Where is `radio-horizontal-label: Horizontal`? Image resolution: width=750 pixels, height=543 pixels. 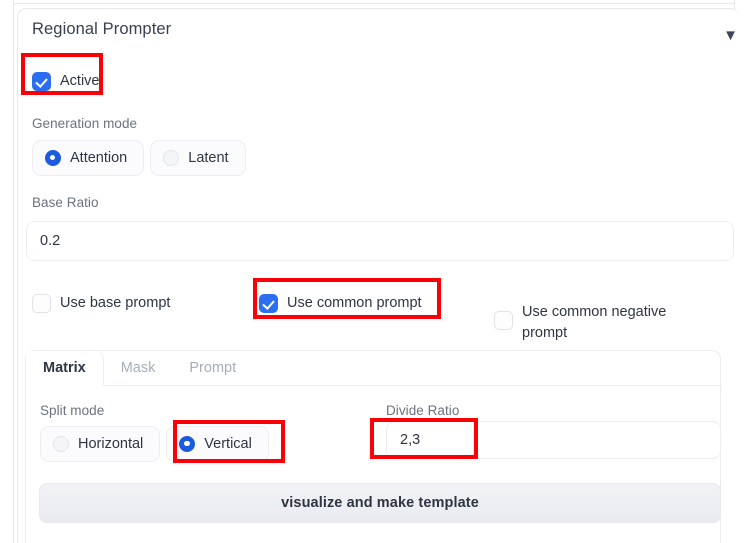 radio-horizontal-label: Horizontal is located at coordinates (111, 444).